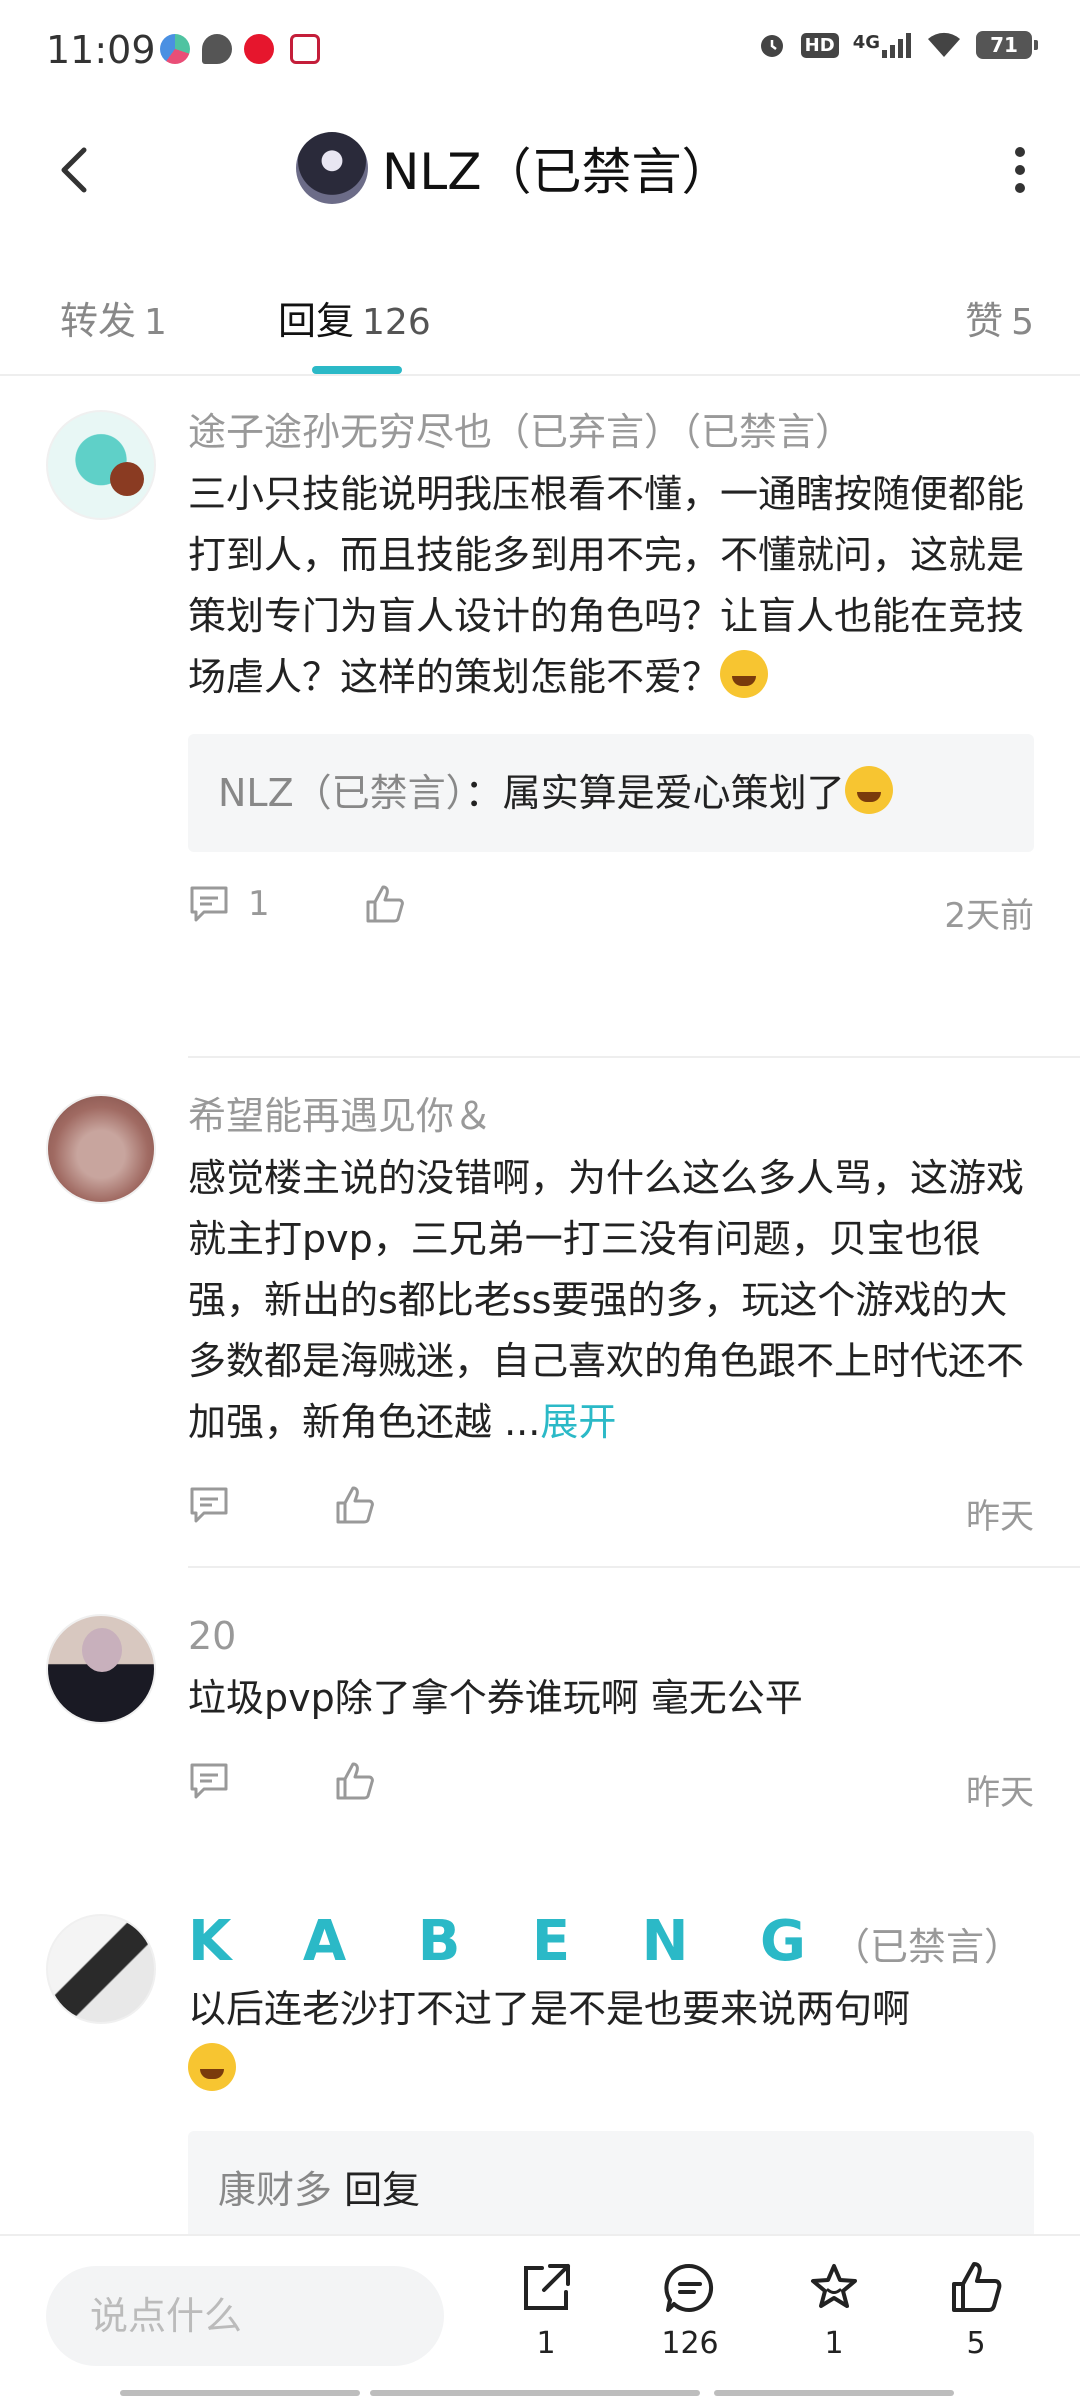  What do you see at coordinates (354, 317) in the screenshot?
I see `tab-replies: 回复 126` at bounding box center [354, 317].